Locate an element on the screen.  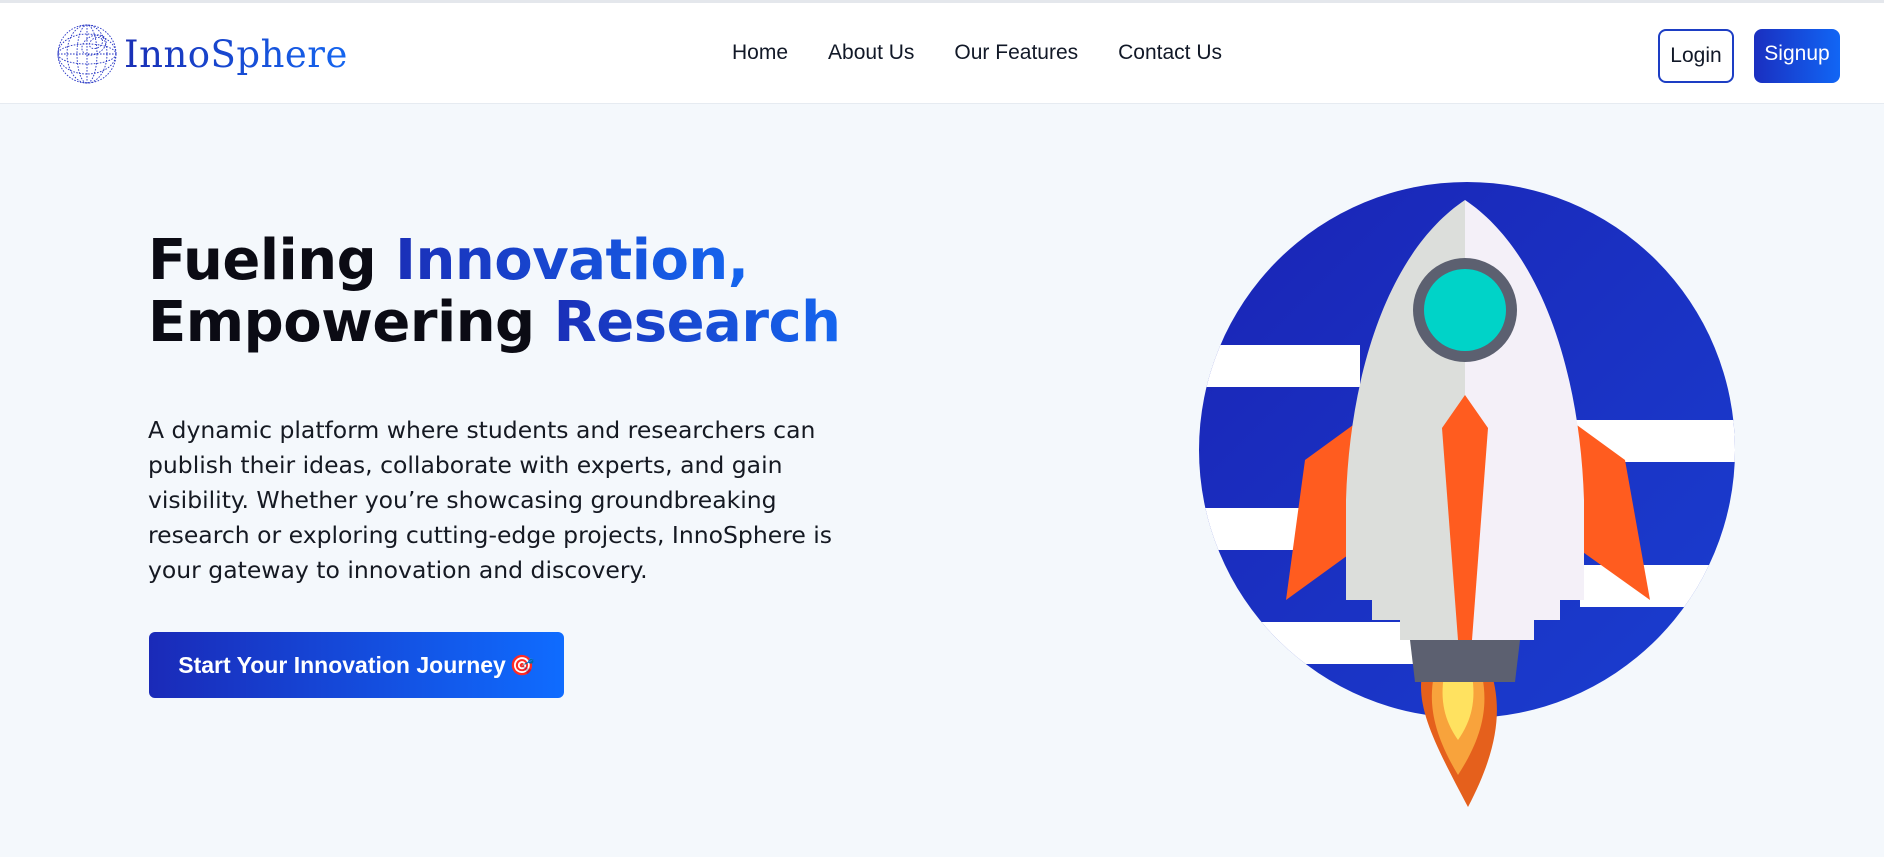
signup-button: Signup is located at coordinates (1797, 56).